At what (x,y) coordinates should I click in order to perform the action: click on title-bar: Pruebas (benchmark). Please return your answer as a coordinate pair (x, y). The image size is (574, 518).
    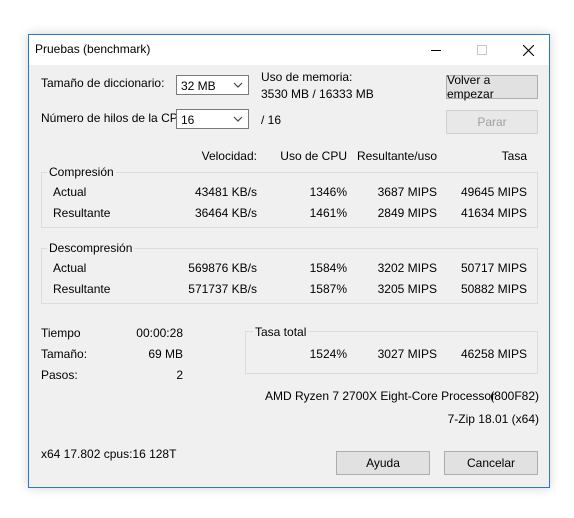
    Looking at the image, I should click on (289, 50).